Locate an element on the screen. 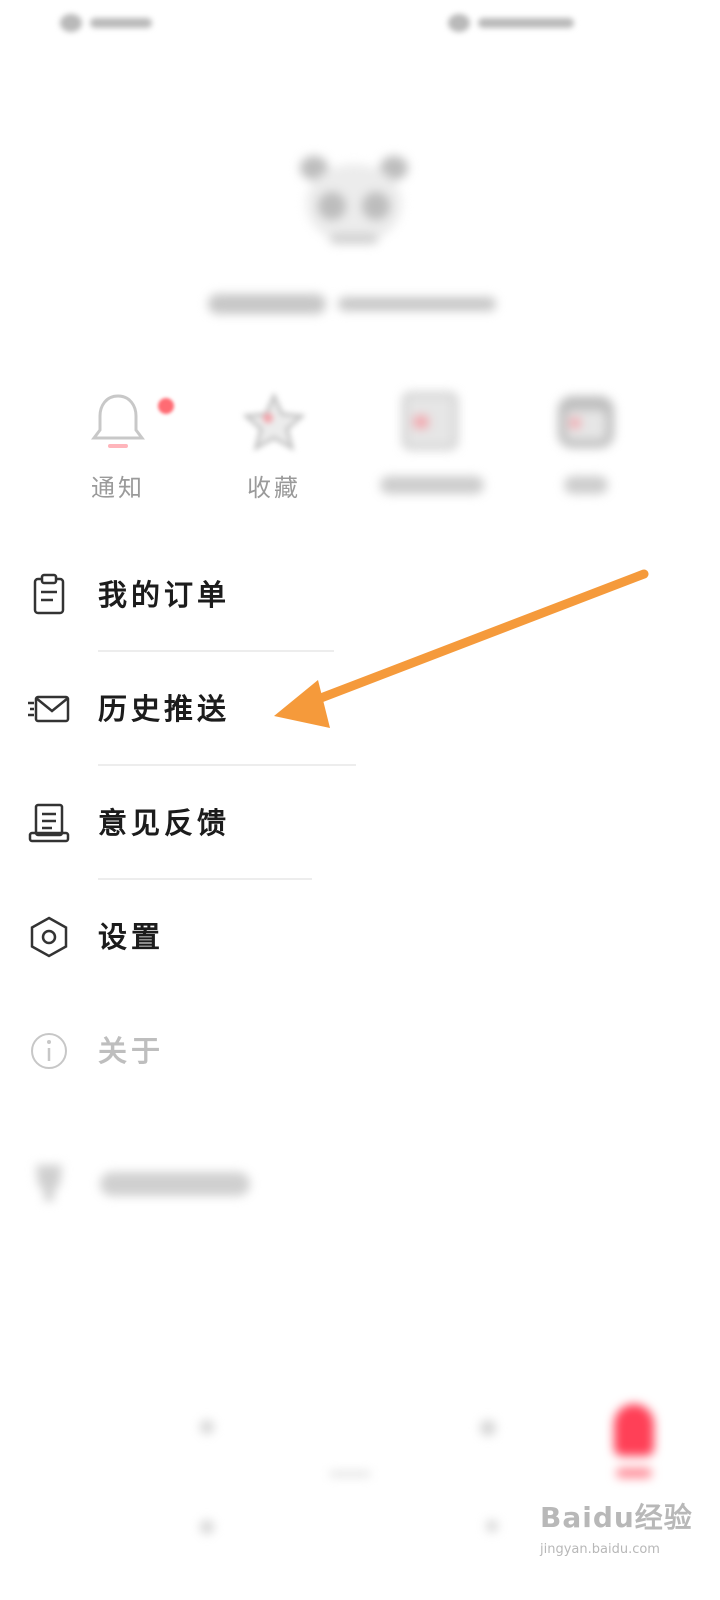  wallet-icon is located at coordinates (586, 421).